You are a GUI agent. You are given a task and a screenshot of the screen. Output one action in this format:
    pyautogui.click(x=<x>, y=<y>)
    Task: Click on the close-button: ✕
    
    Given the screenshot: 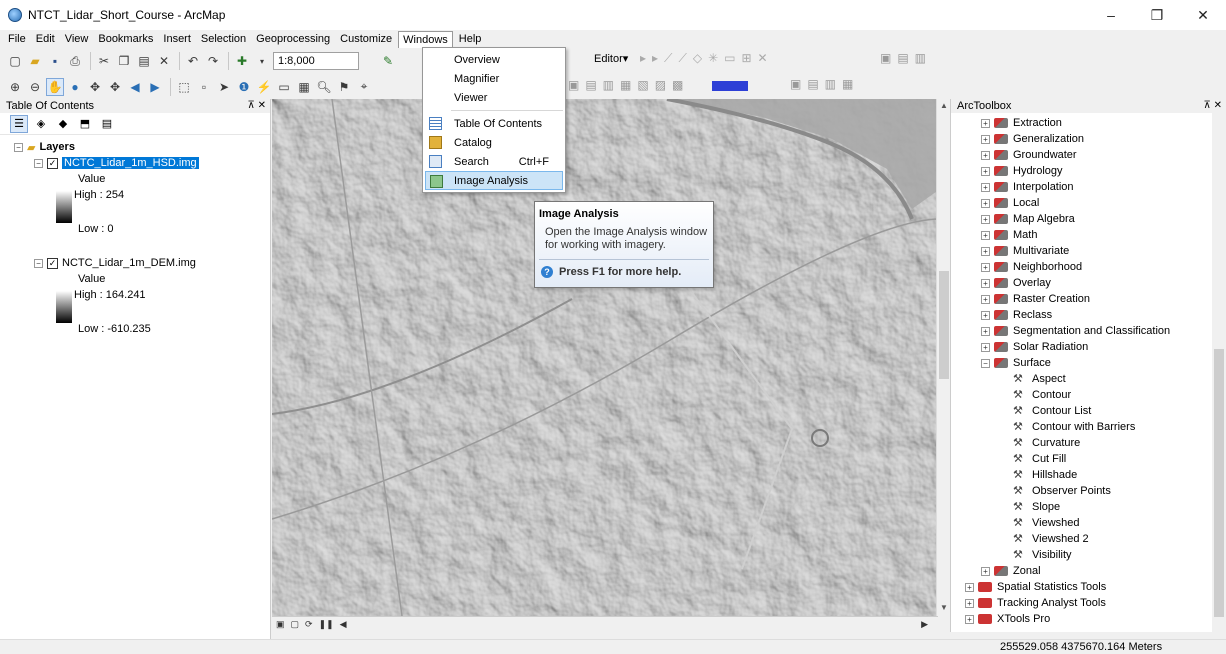 What is the action you would take?
    pyautogui.click(x=1203, y=15)
    